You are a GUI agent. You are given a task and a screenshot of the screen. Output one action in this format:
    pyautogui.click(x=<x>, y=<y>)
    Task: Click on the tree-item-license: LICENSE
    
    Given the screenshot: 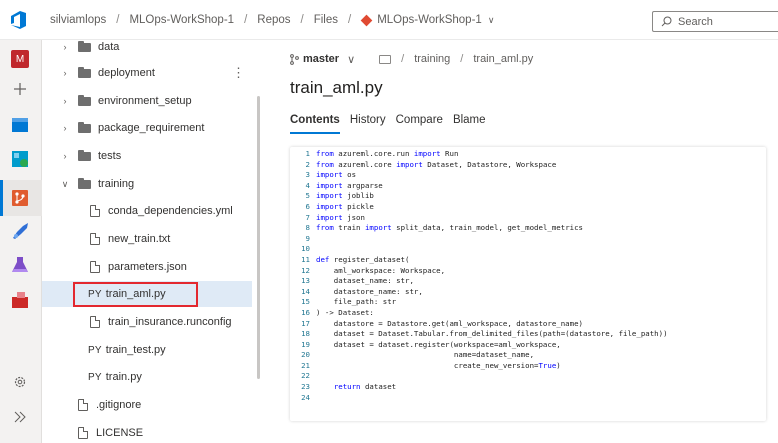 What is the action you would take?
    pyautogui.click(x=147, y=431)
    